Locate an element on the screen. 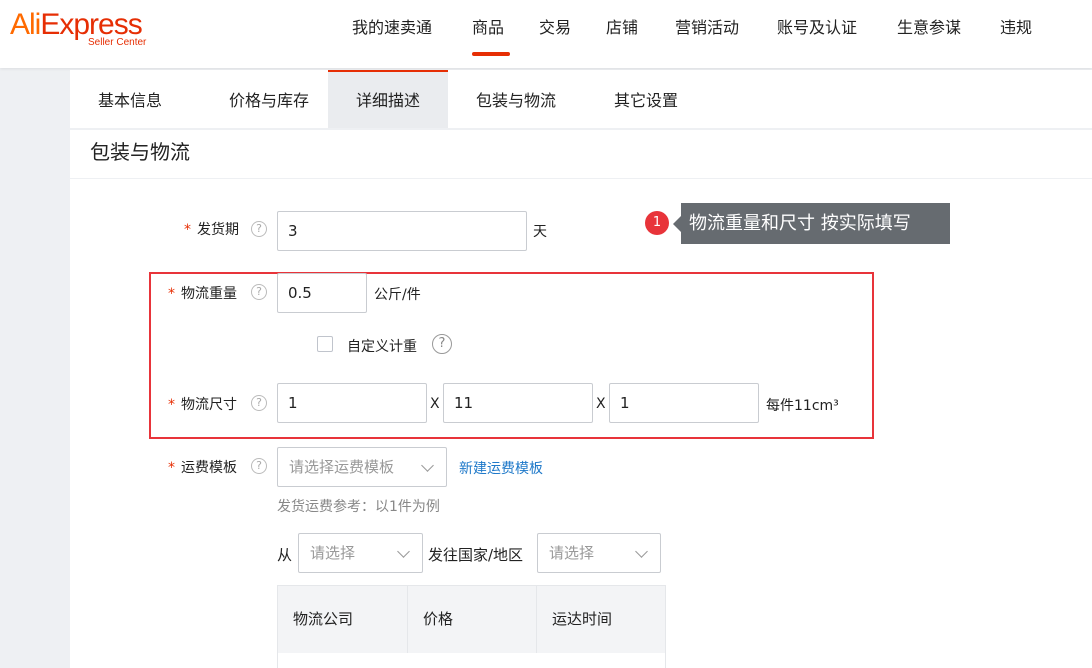 The image size is (1092, 668). annotation-tooltip: 物流重量和尺寸 按实际填写 is located at coordinates (811, 223).